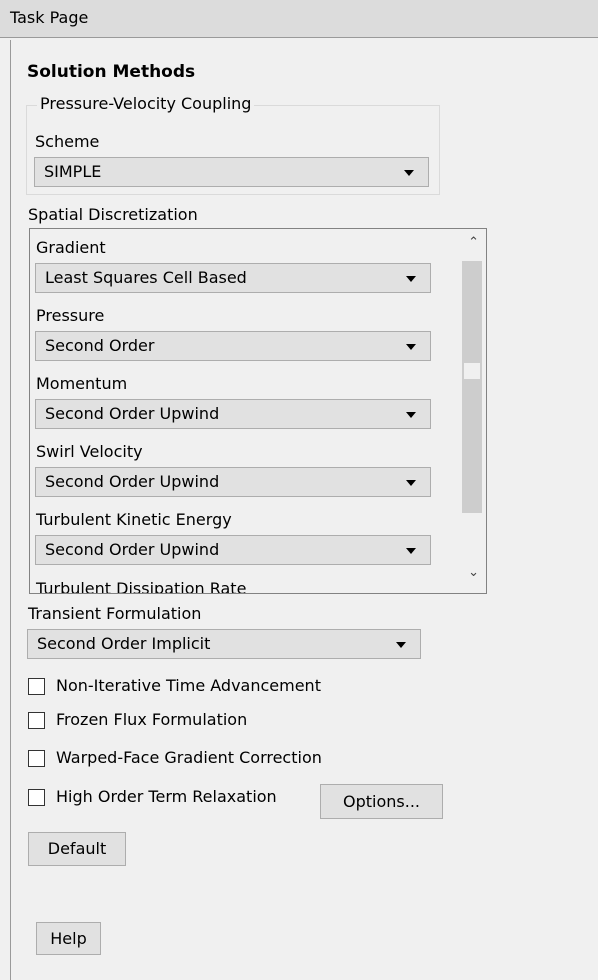 The image size is (598, 980). What do you see at coordinates (36, 686) in the screenshot?
I see `non-iterative-time-advancement-checkbox` at bounding box center [36, 686].